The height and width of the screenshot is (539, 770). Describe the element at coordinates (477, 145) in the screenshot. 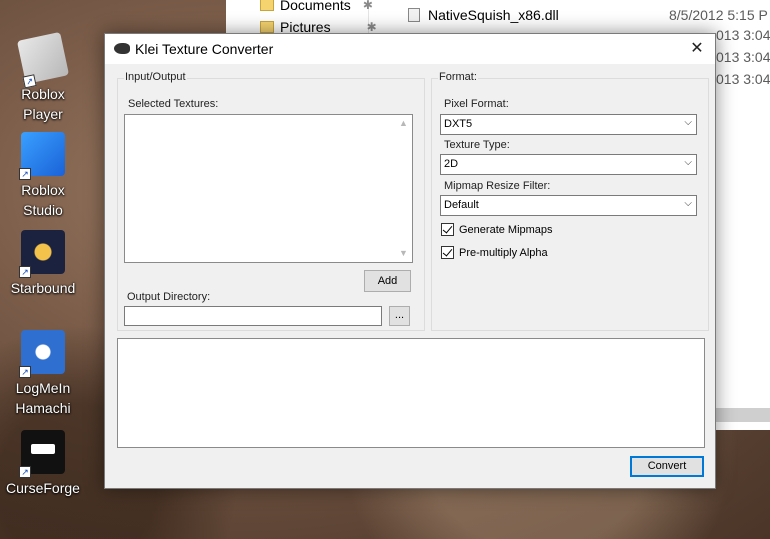

I see `texture-type-label: Texture Type:` at that location.